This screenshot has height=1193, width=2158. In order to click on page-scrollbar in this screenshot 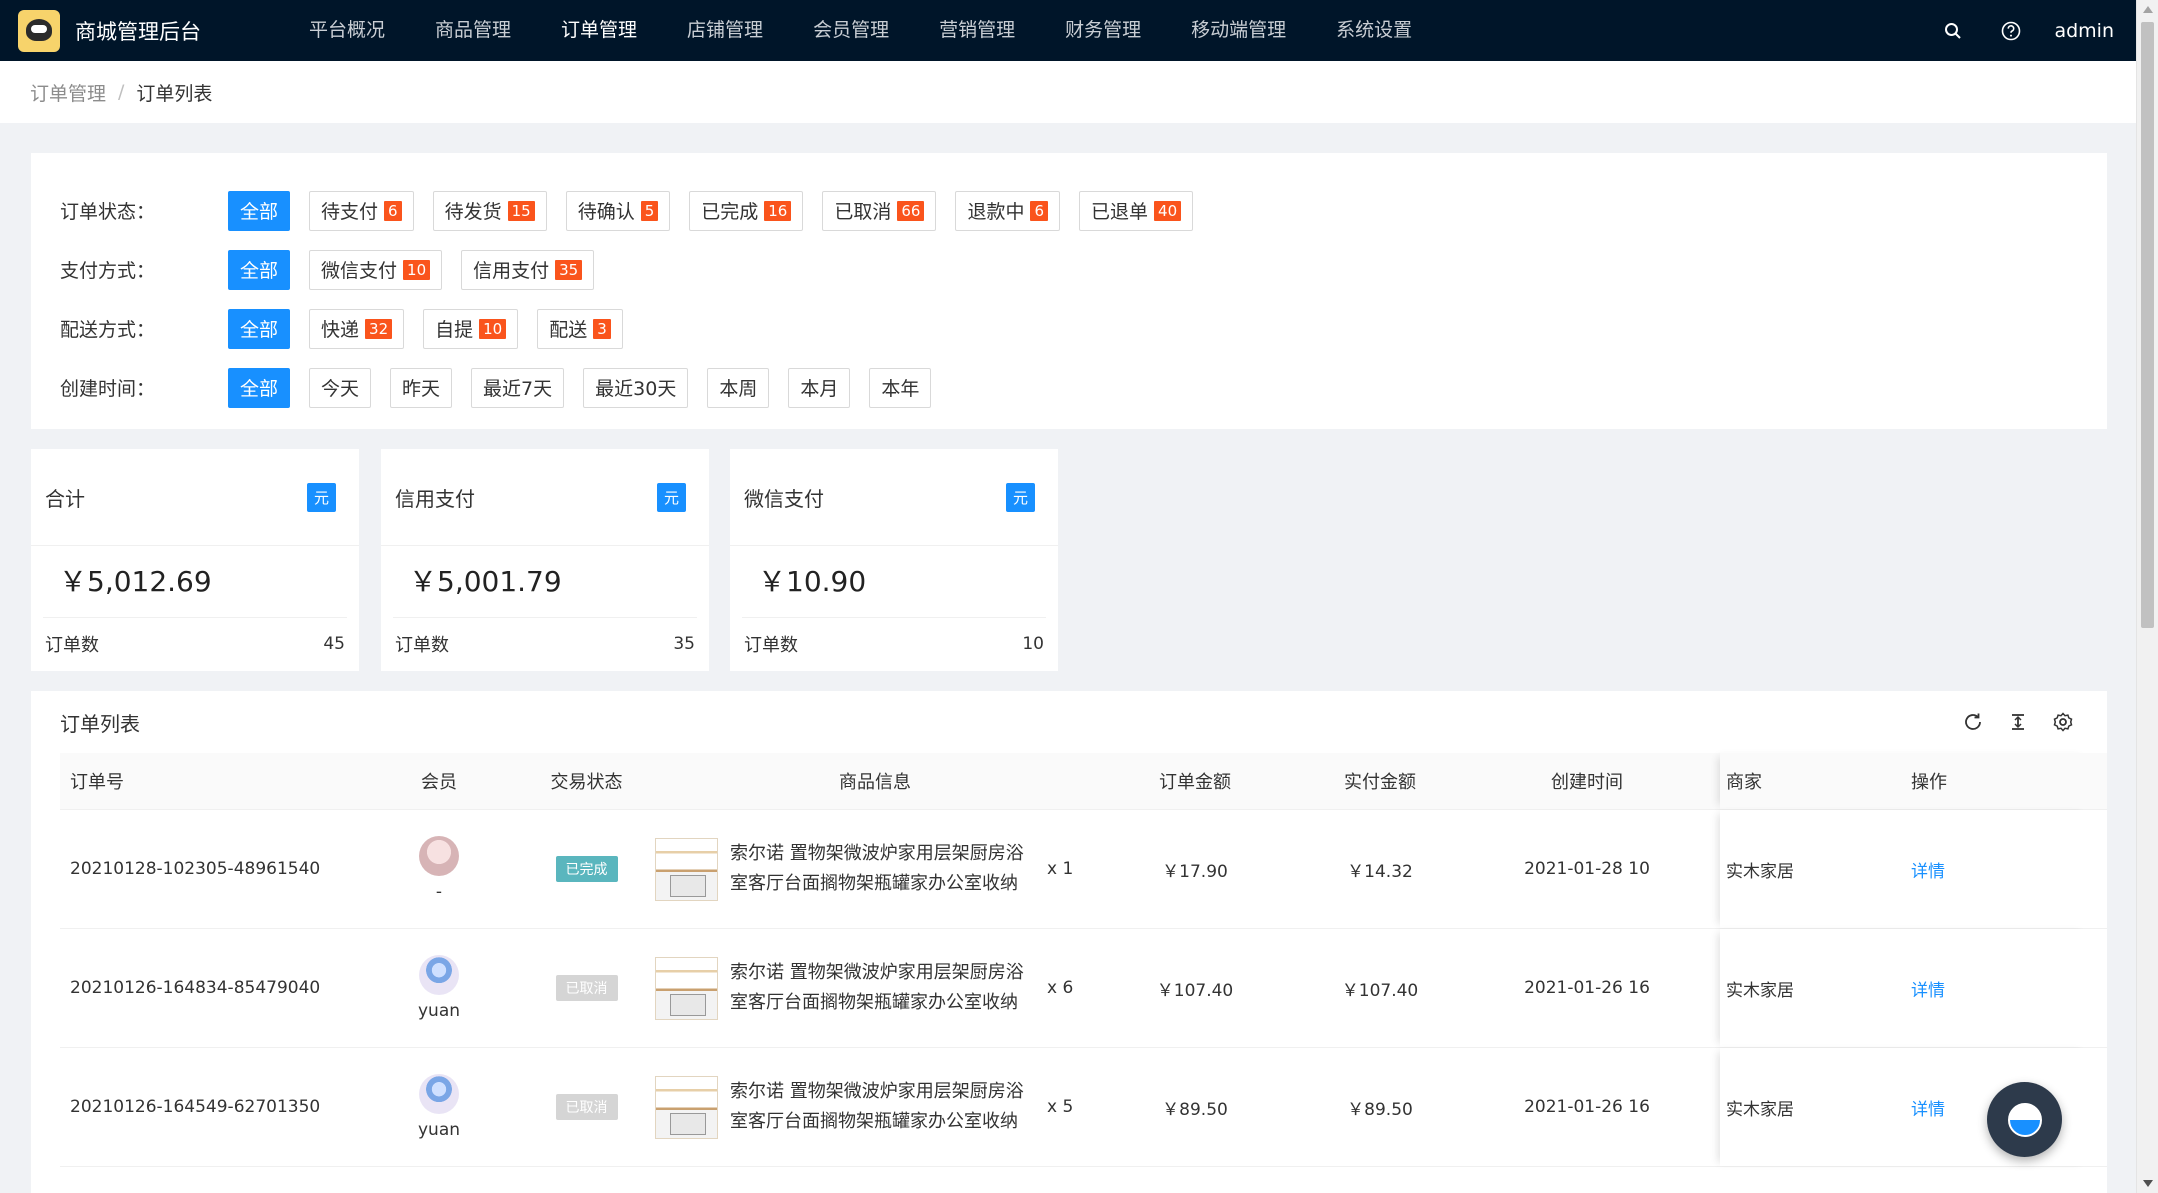, I will do `click(2147, 596)`.